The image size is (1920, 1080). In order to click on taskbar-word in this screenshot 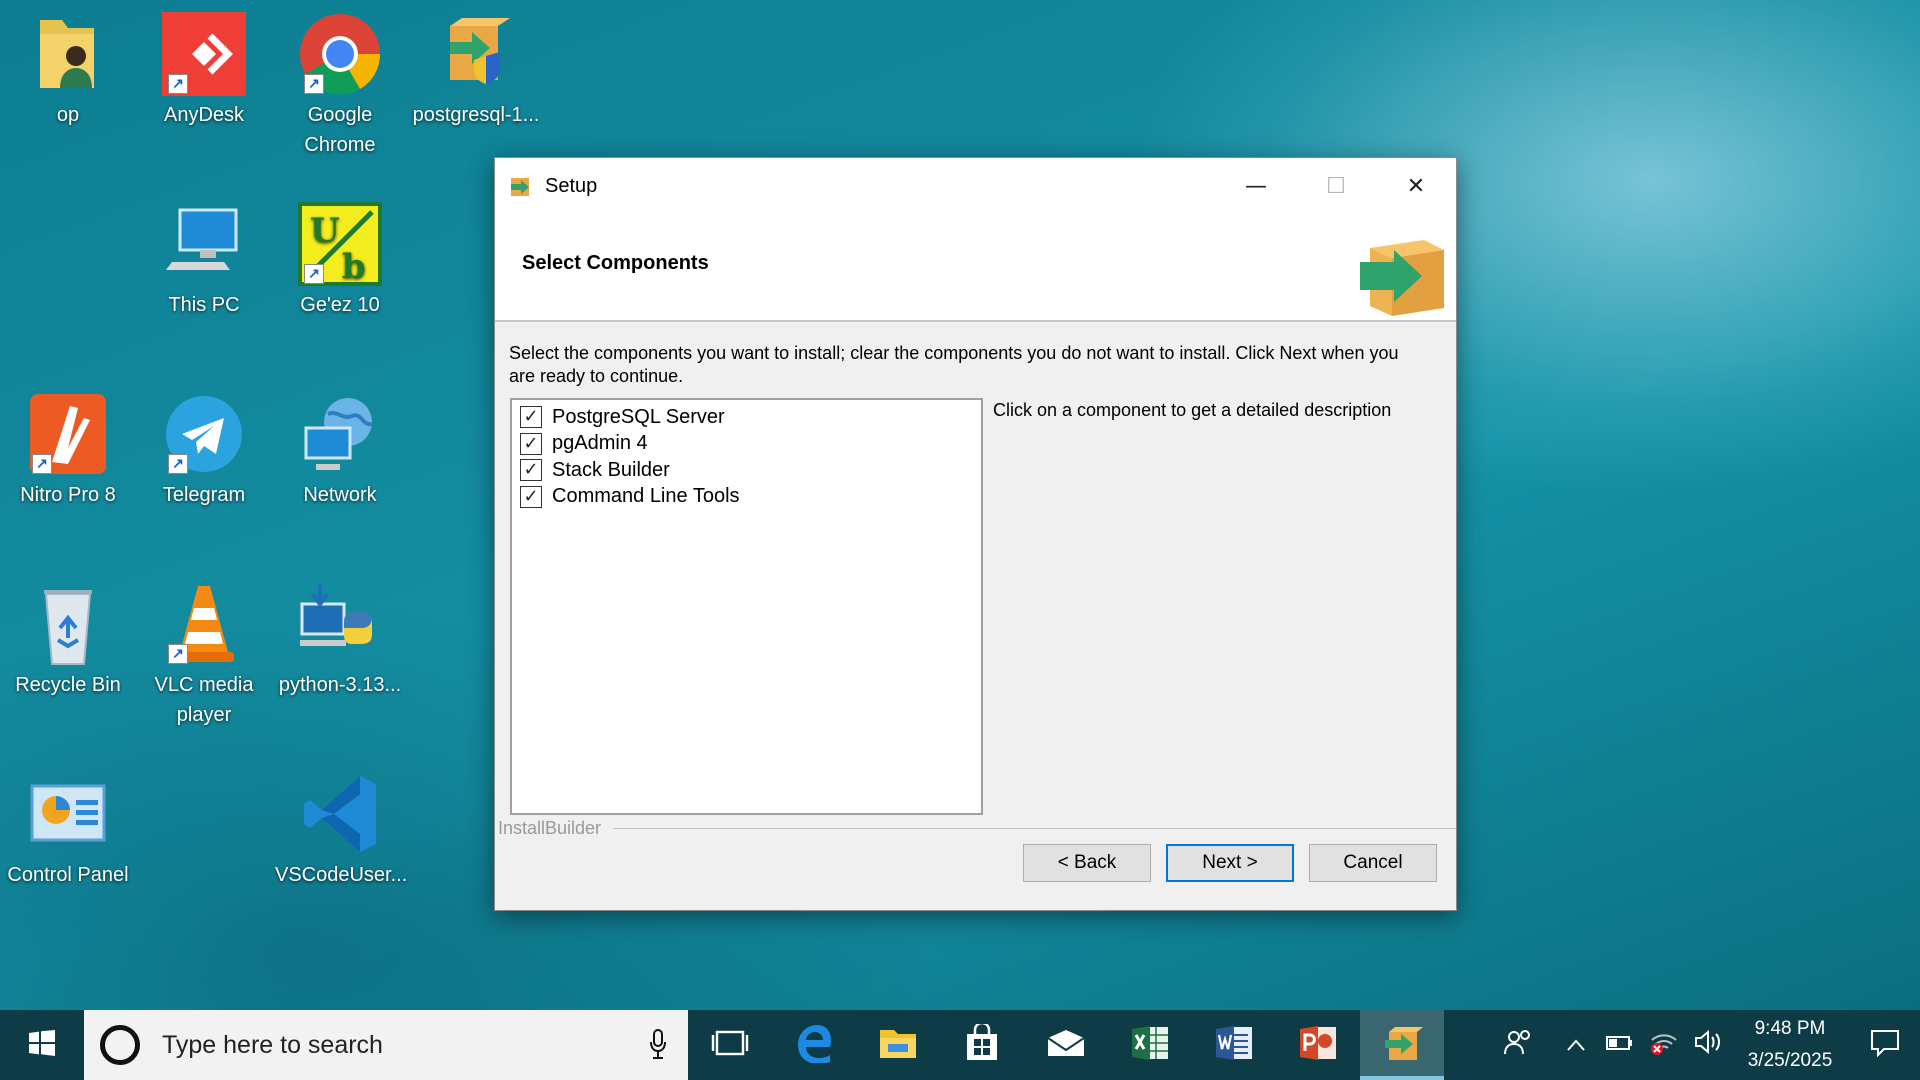, I will do `click(1234, 1045)`.